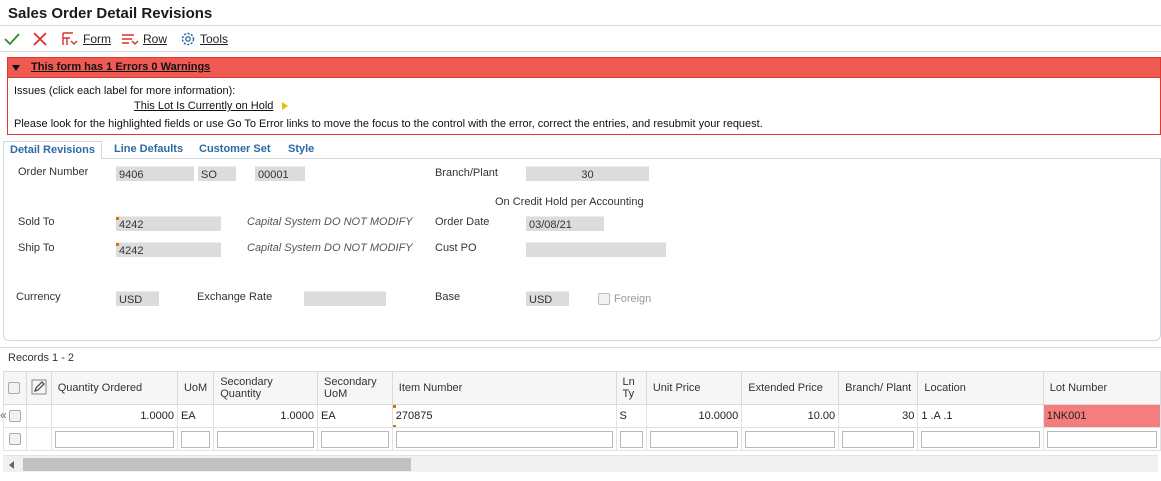 Image resolution: width=1161 pixels, height=481 pixels. Describe the element at coordinates (694, 388) in the screenshot. I see `col-unit-price: Unit Price` at that location.